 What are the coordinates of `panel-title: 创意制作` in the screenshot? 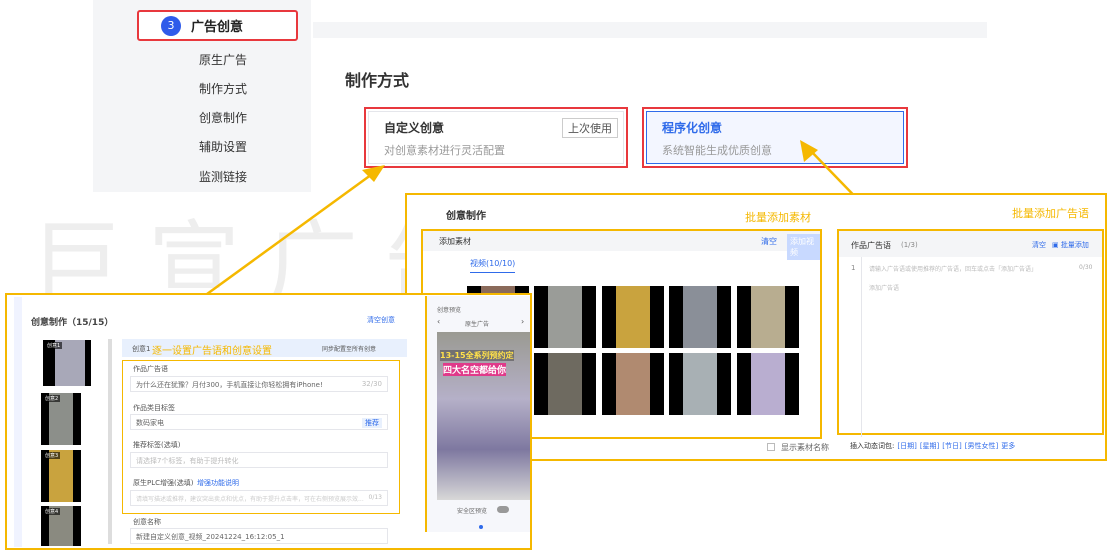 It's located at (466, 216).